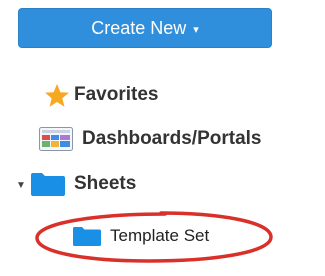 Image resolution: width=325 pixels, height=276 pixels. What do you see at coordinates (196, 29) in the screenshot?
I see `caret-down-icon: ▾` at bounding box center [196, 29].